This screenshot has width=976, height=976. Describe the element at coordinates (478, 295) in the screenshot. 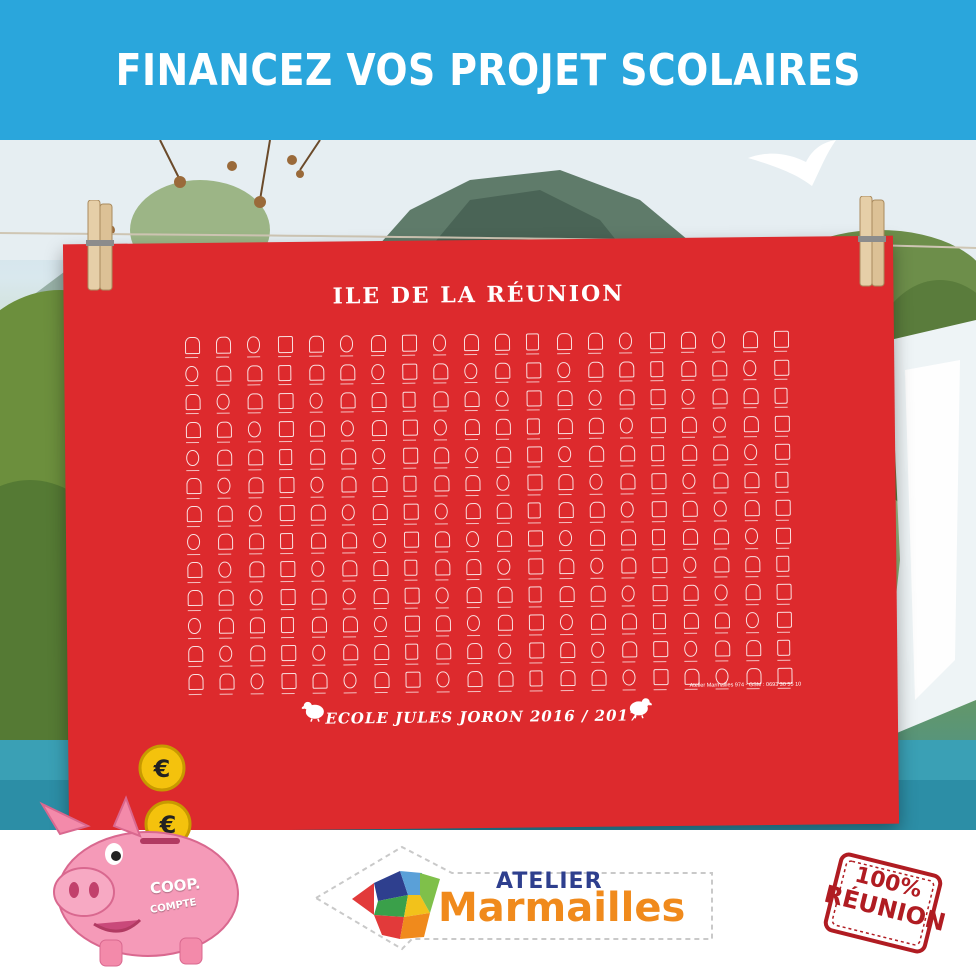

I see `towel-title: ILE DE LA RÉUNION` at that location.